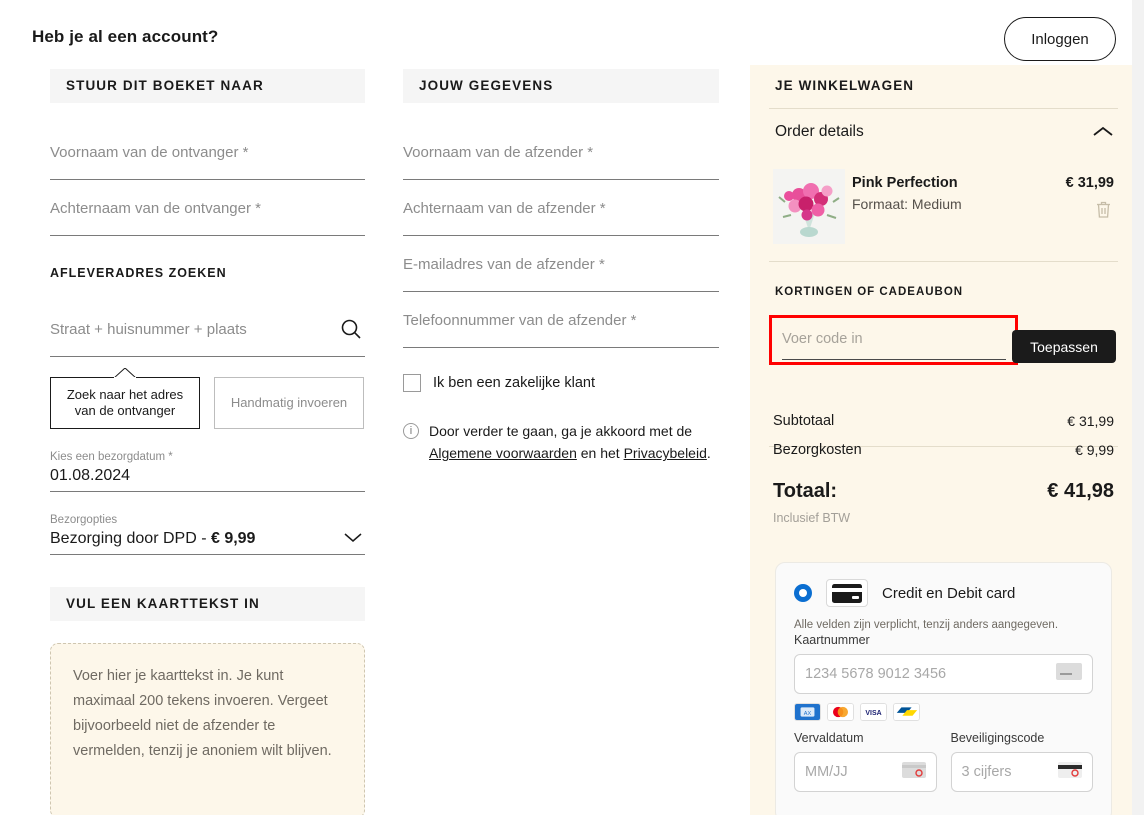 The height and width of the screenshot is (815, 1144). I want to click on amex-icon: AX, so click(807, 712).